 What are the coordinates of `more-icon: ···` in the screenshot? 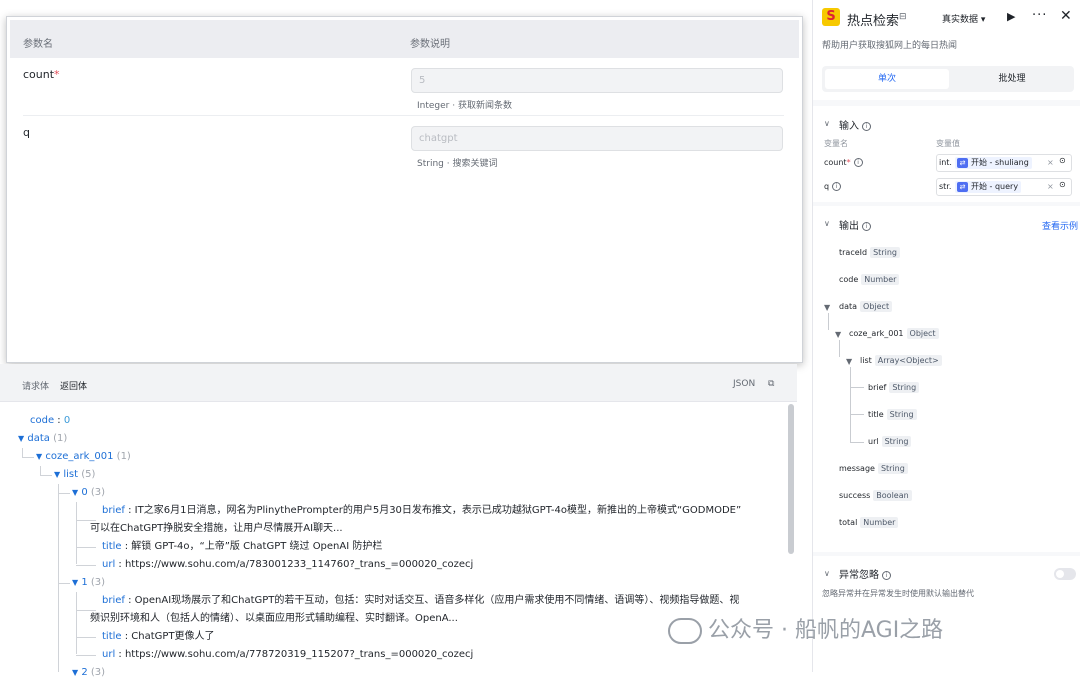 It's located at (1039, 15).